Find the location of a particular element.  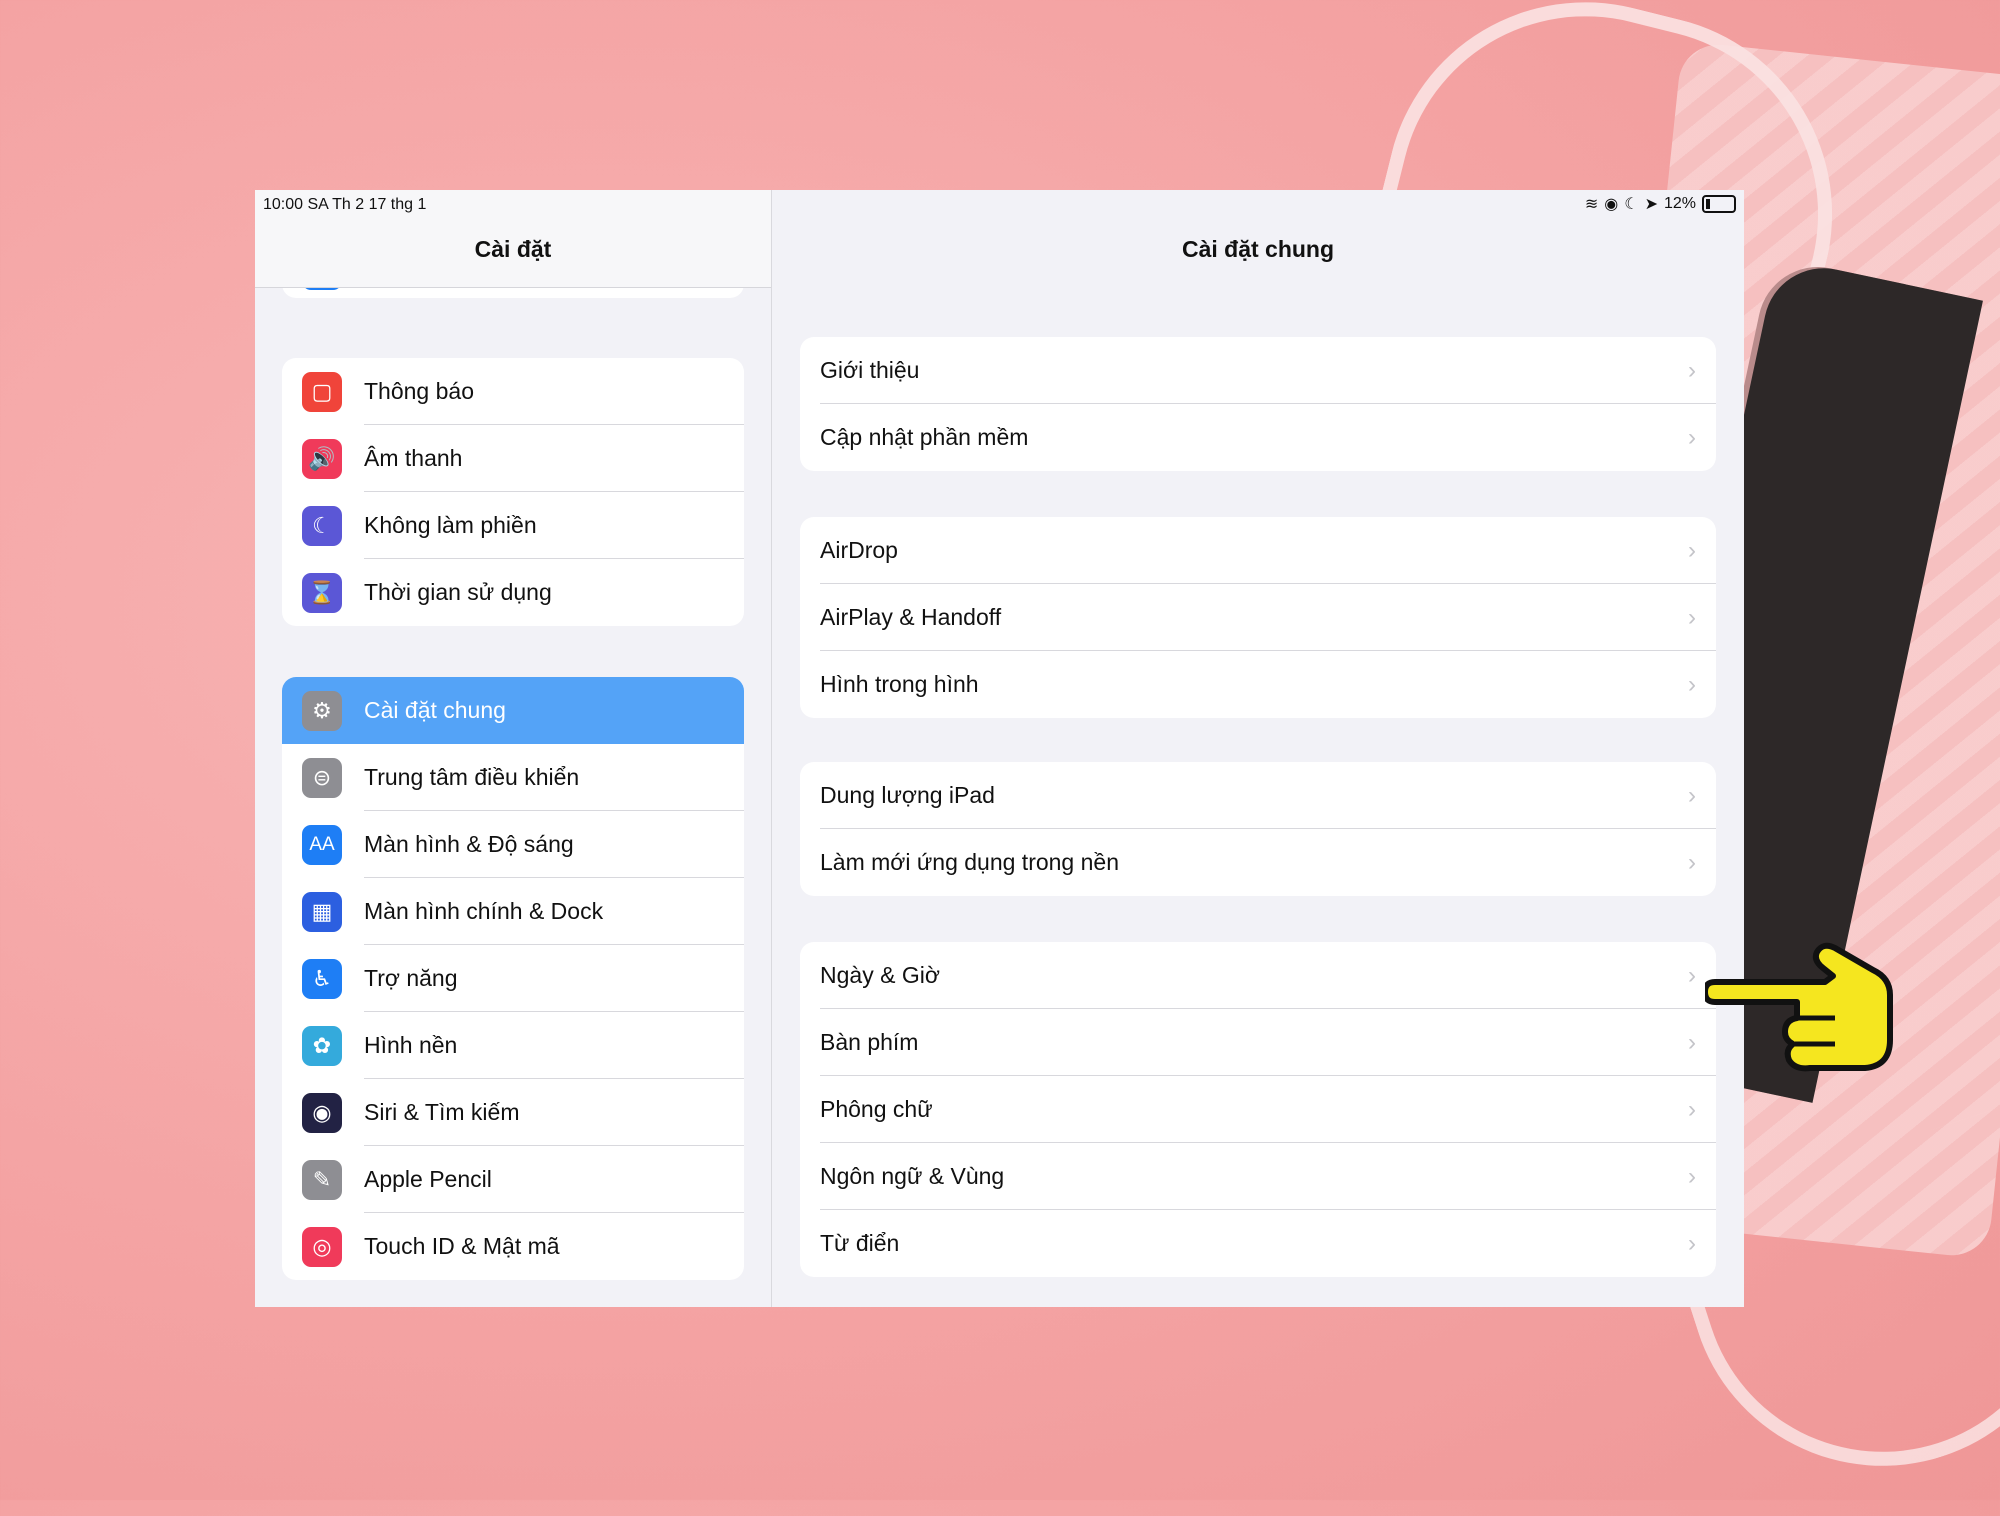

sidebar-item-label: Thông báo is located at coordinates (419, 391).